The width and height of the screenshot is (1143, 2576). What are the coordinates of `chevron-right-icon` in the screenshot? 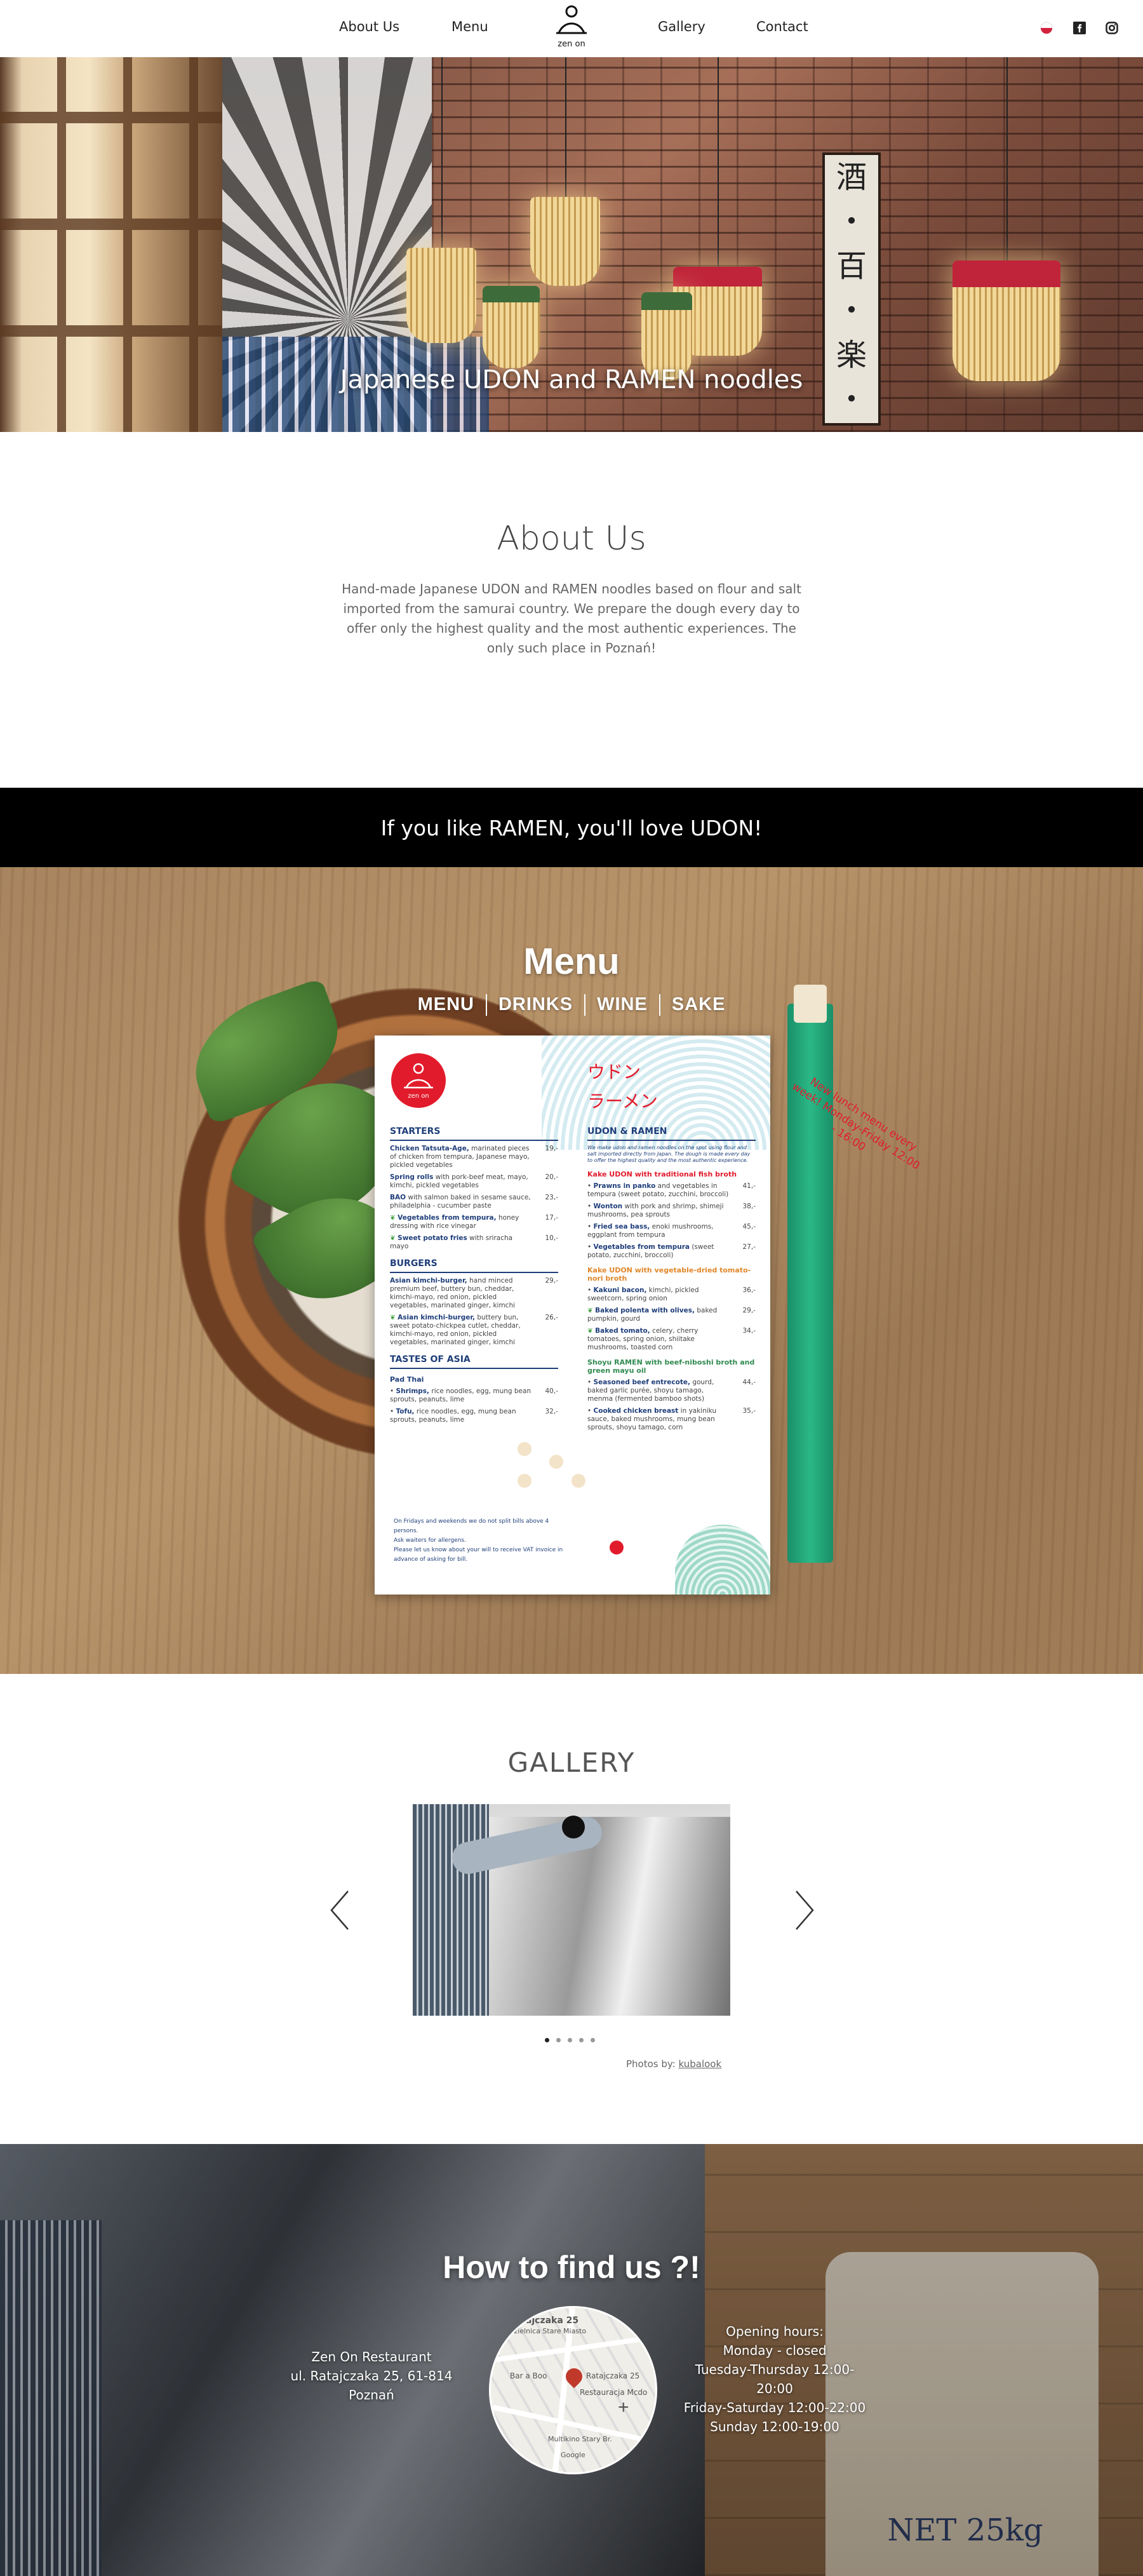 It's located at (805, 1910).